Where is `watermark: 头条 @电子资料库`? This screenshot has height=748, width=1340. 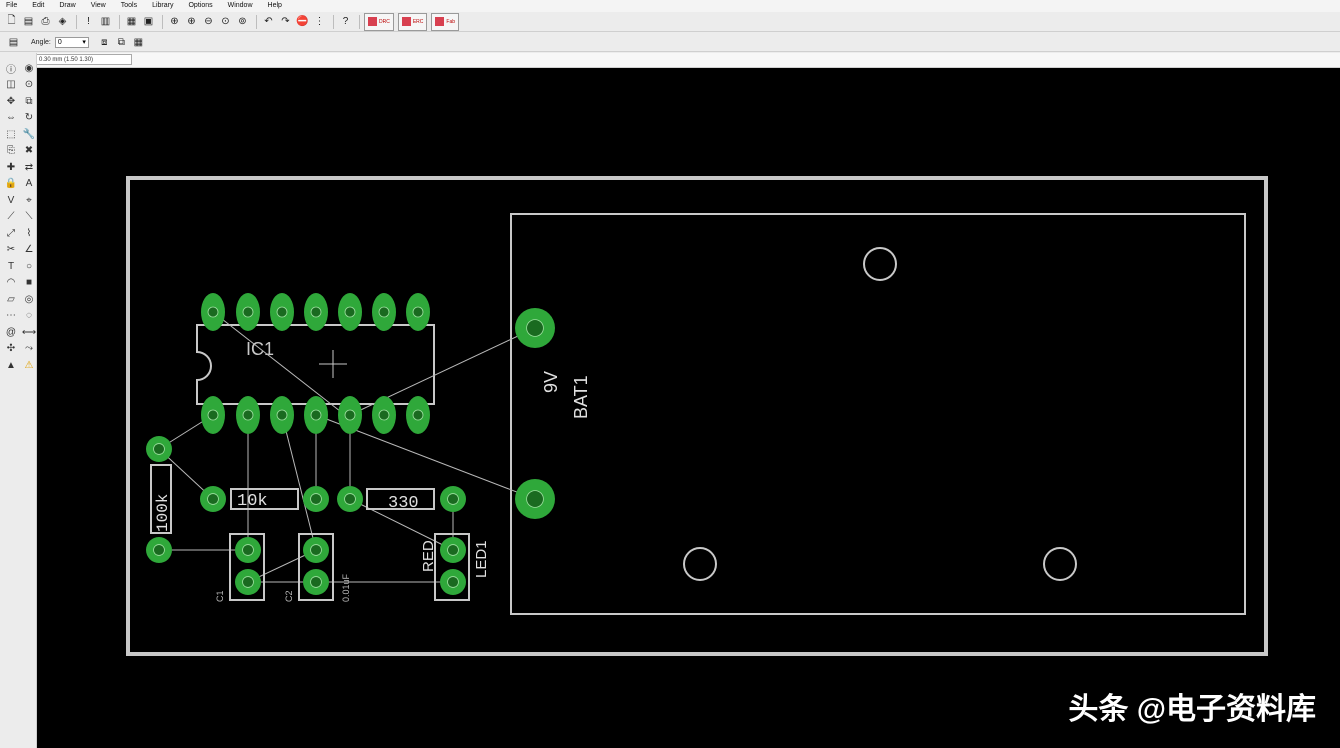 watermark: 头条 @电子资料库 is located at coordinates (1192, 709).